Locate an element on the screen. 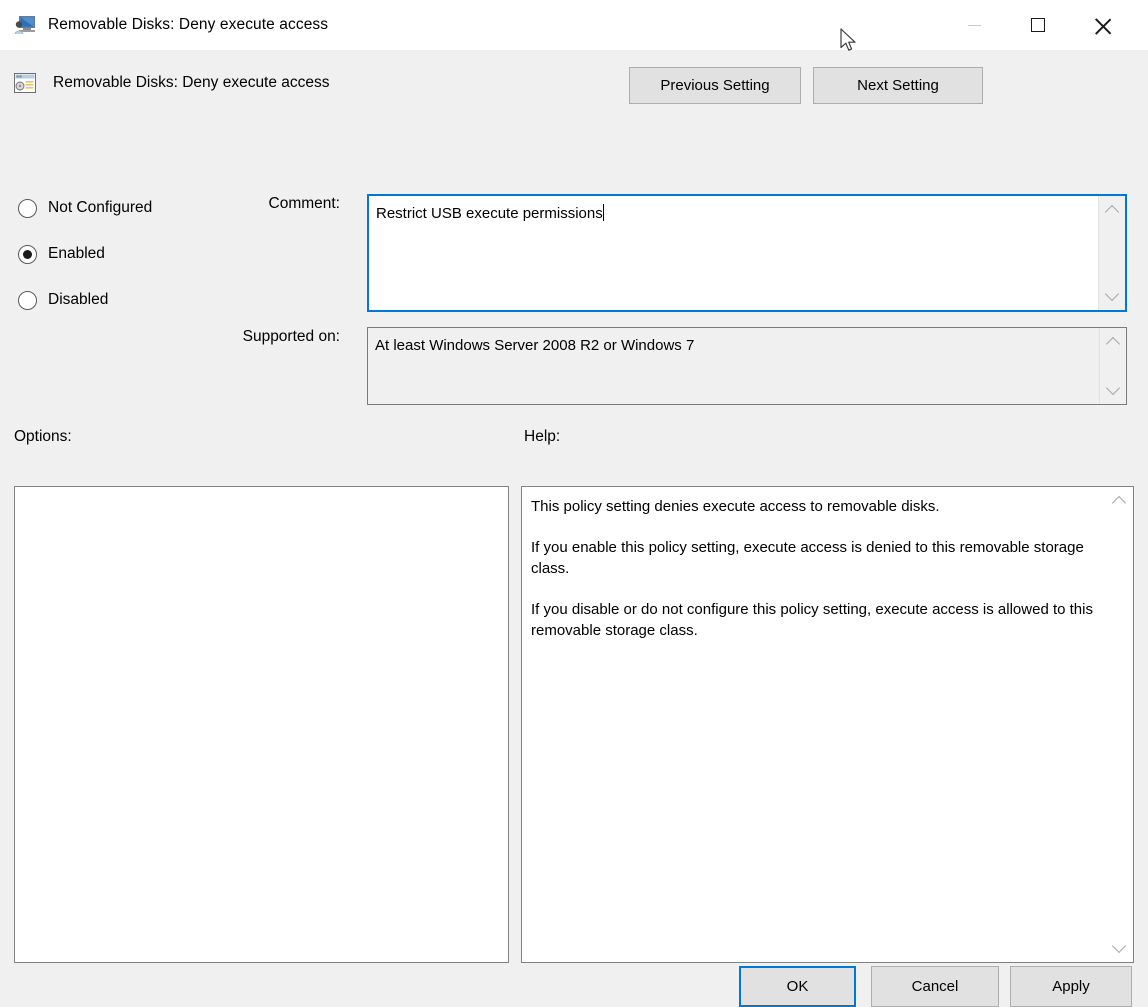 The width and height of the screenshot is (1148, 1007). computer-user-icon is located at coordinates (25, 25).